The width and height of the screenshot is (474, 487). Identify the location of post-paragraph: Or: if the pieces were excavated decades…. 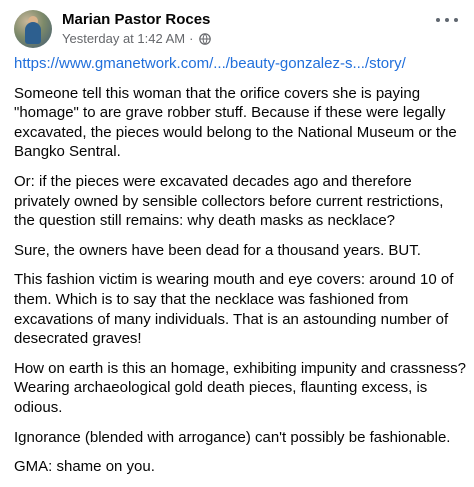
(229, 201).